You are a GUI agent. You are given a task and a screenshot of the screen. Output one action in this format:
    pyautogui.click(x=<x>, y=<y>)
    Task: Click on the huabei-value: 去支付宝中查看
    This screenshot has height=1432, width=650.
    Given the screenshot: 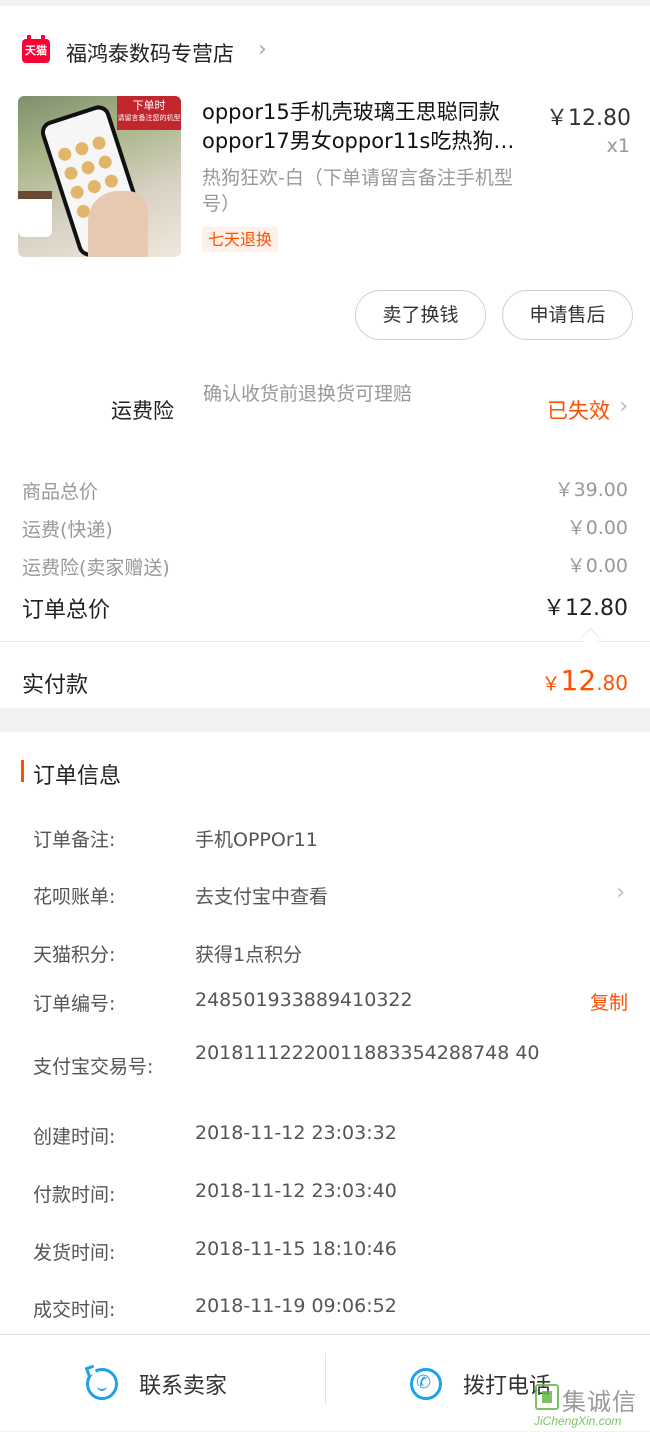 What is the action you would take?
    pyautogui.click(x=261, y=895)
    